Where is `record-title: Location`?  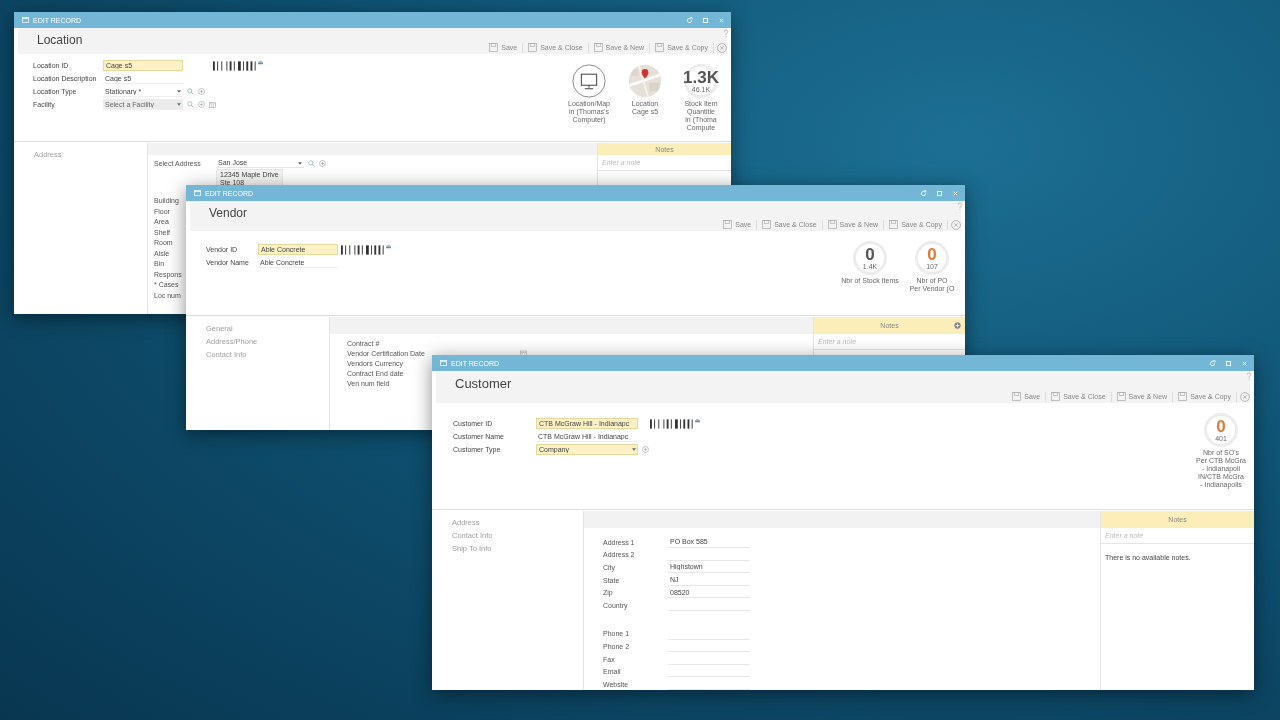 record-title: Location is located at coordinates (60, 40).